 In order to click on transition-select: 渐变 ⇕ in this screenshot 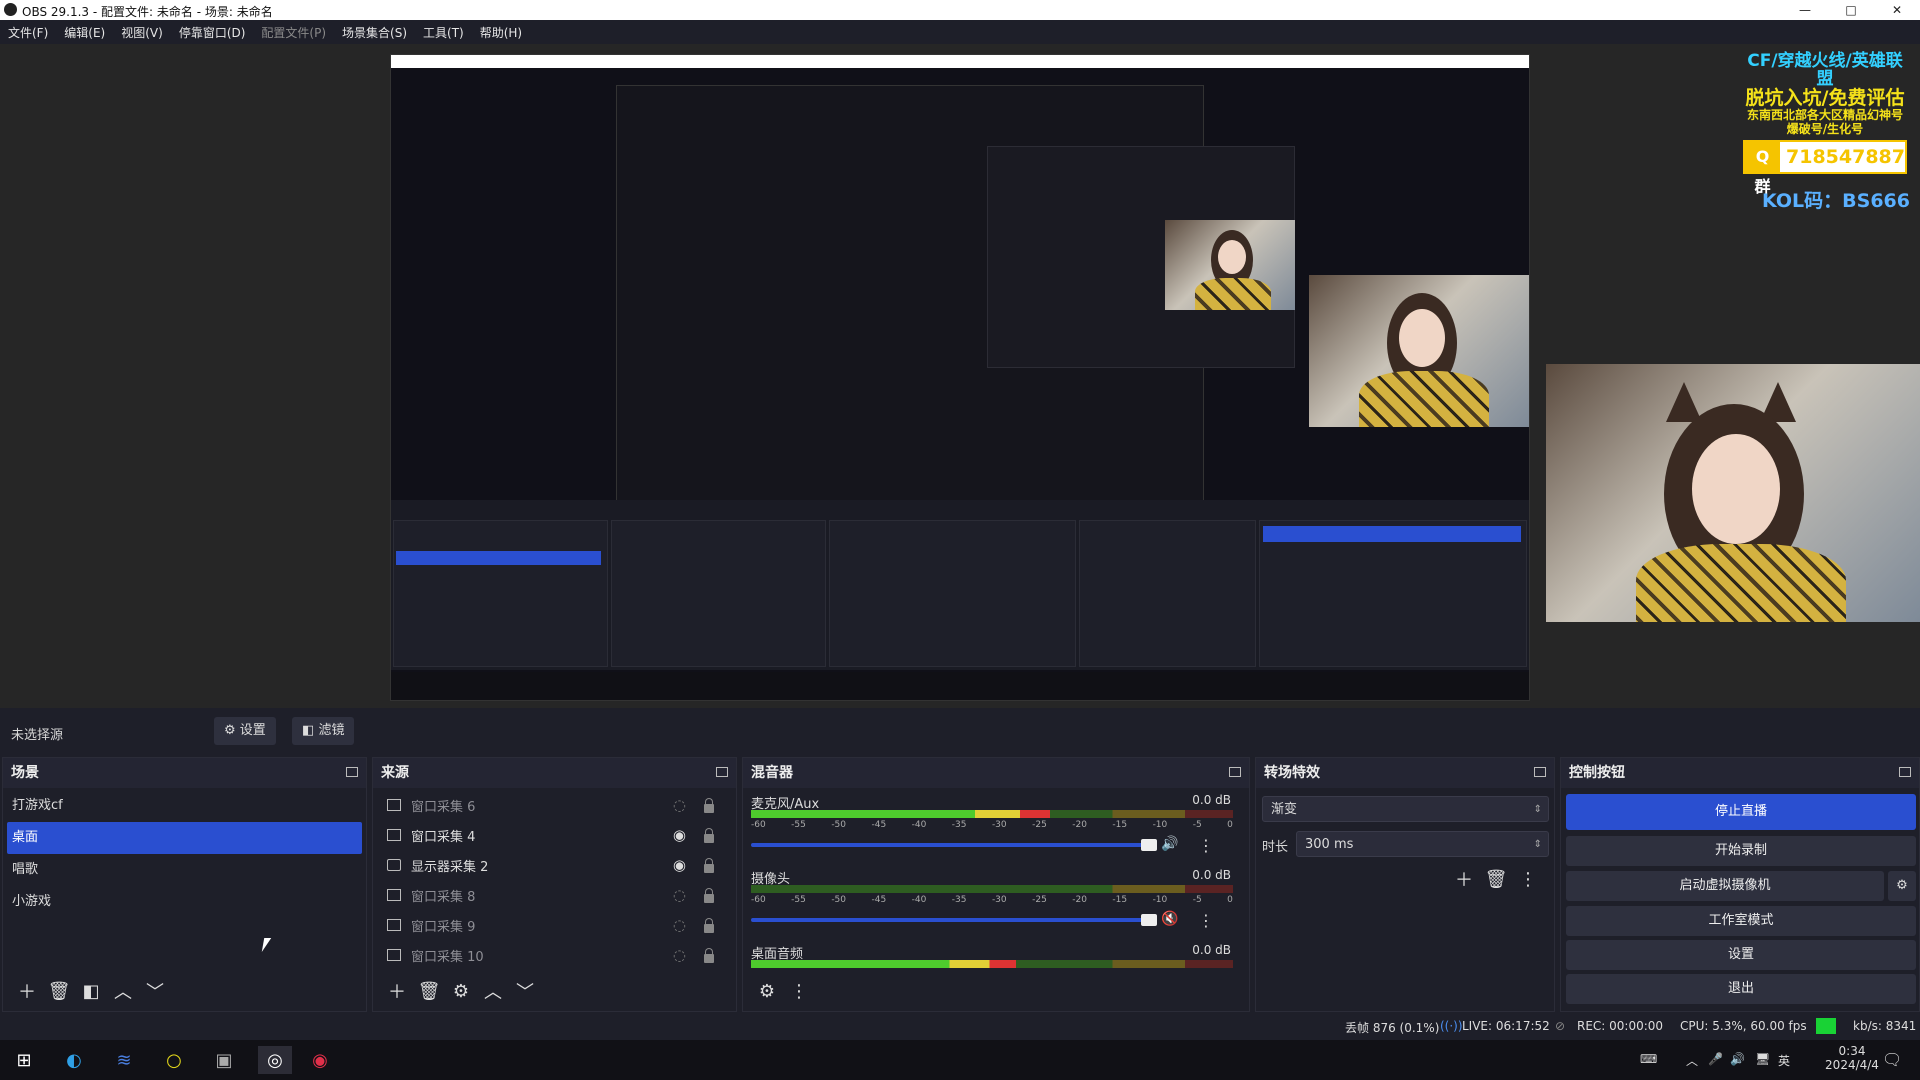, I will do `click(1405, 809)`.